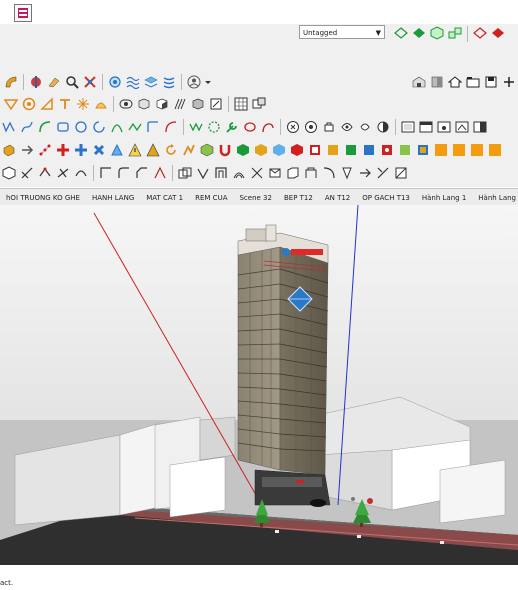 The width and height of the screenshot is (518, 590). I want to click on tag-select: Untagged ▼, so click(342, 32).